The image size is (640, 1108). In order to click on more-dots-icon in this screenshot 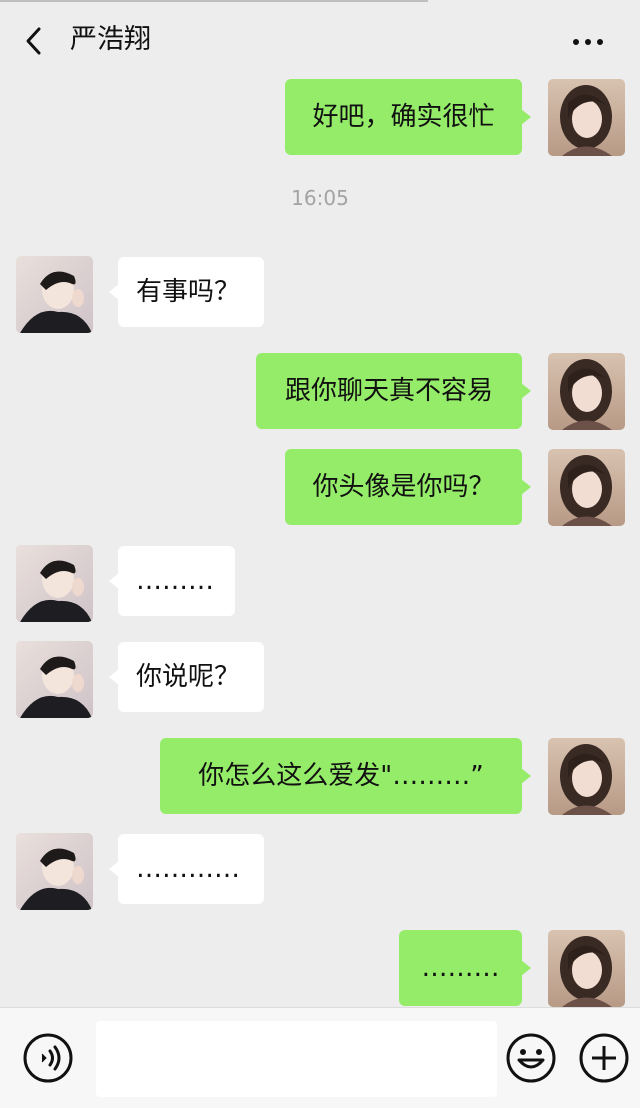, I will do `click(588, 42)`.